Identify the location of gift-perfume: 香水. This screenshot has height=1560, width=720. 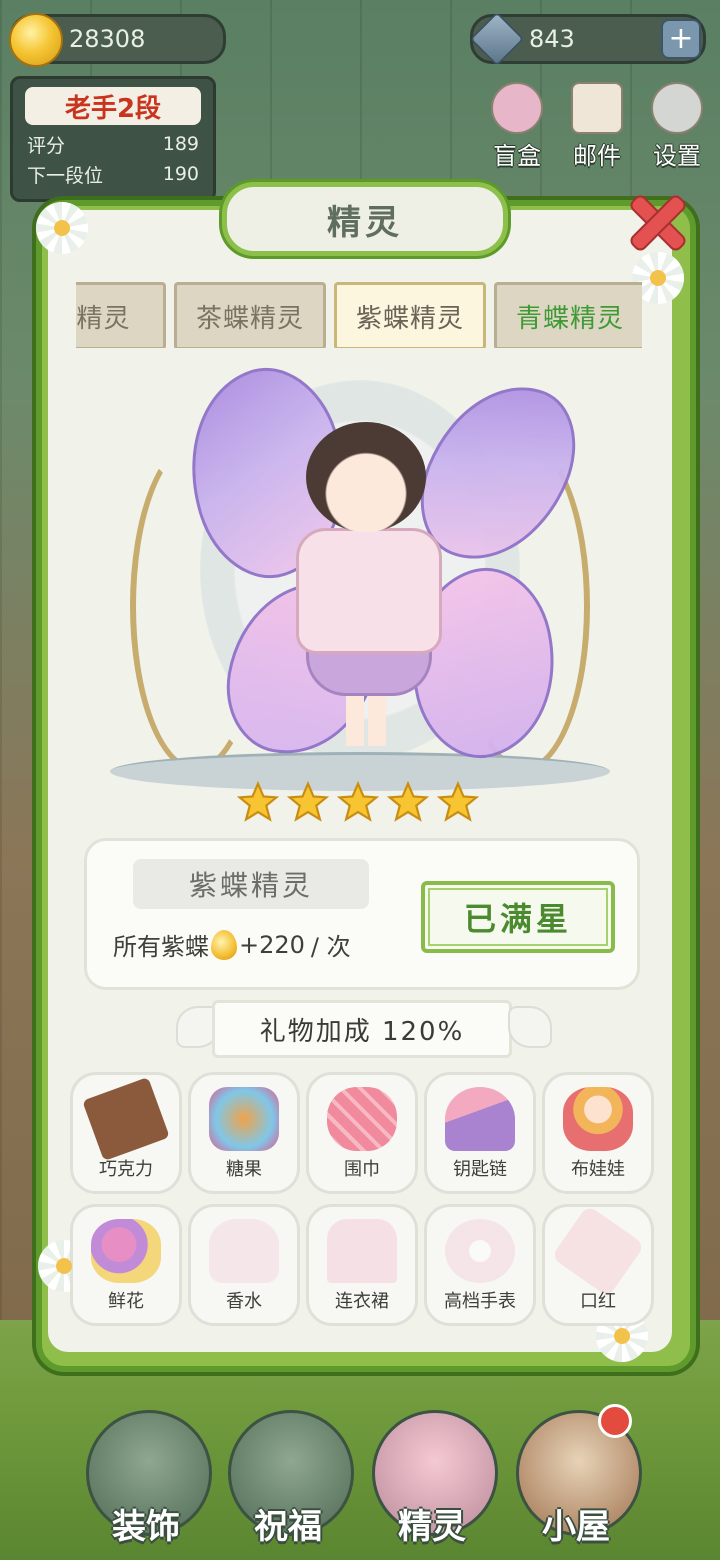
(244, 1265).